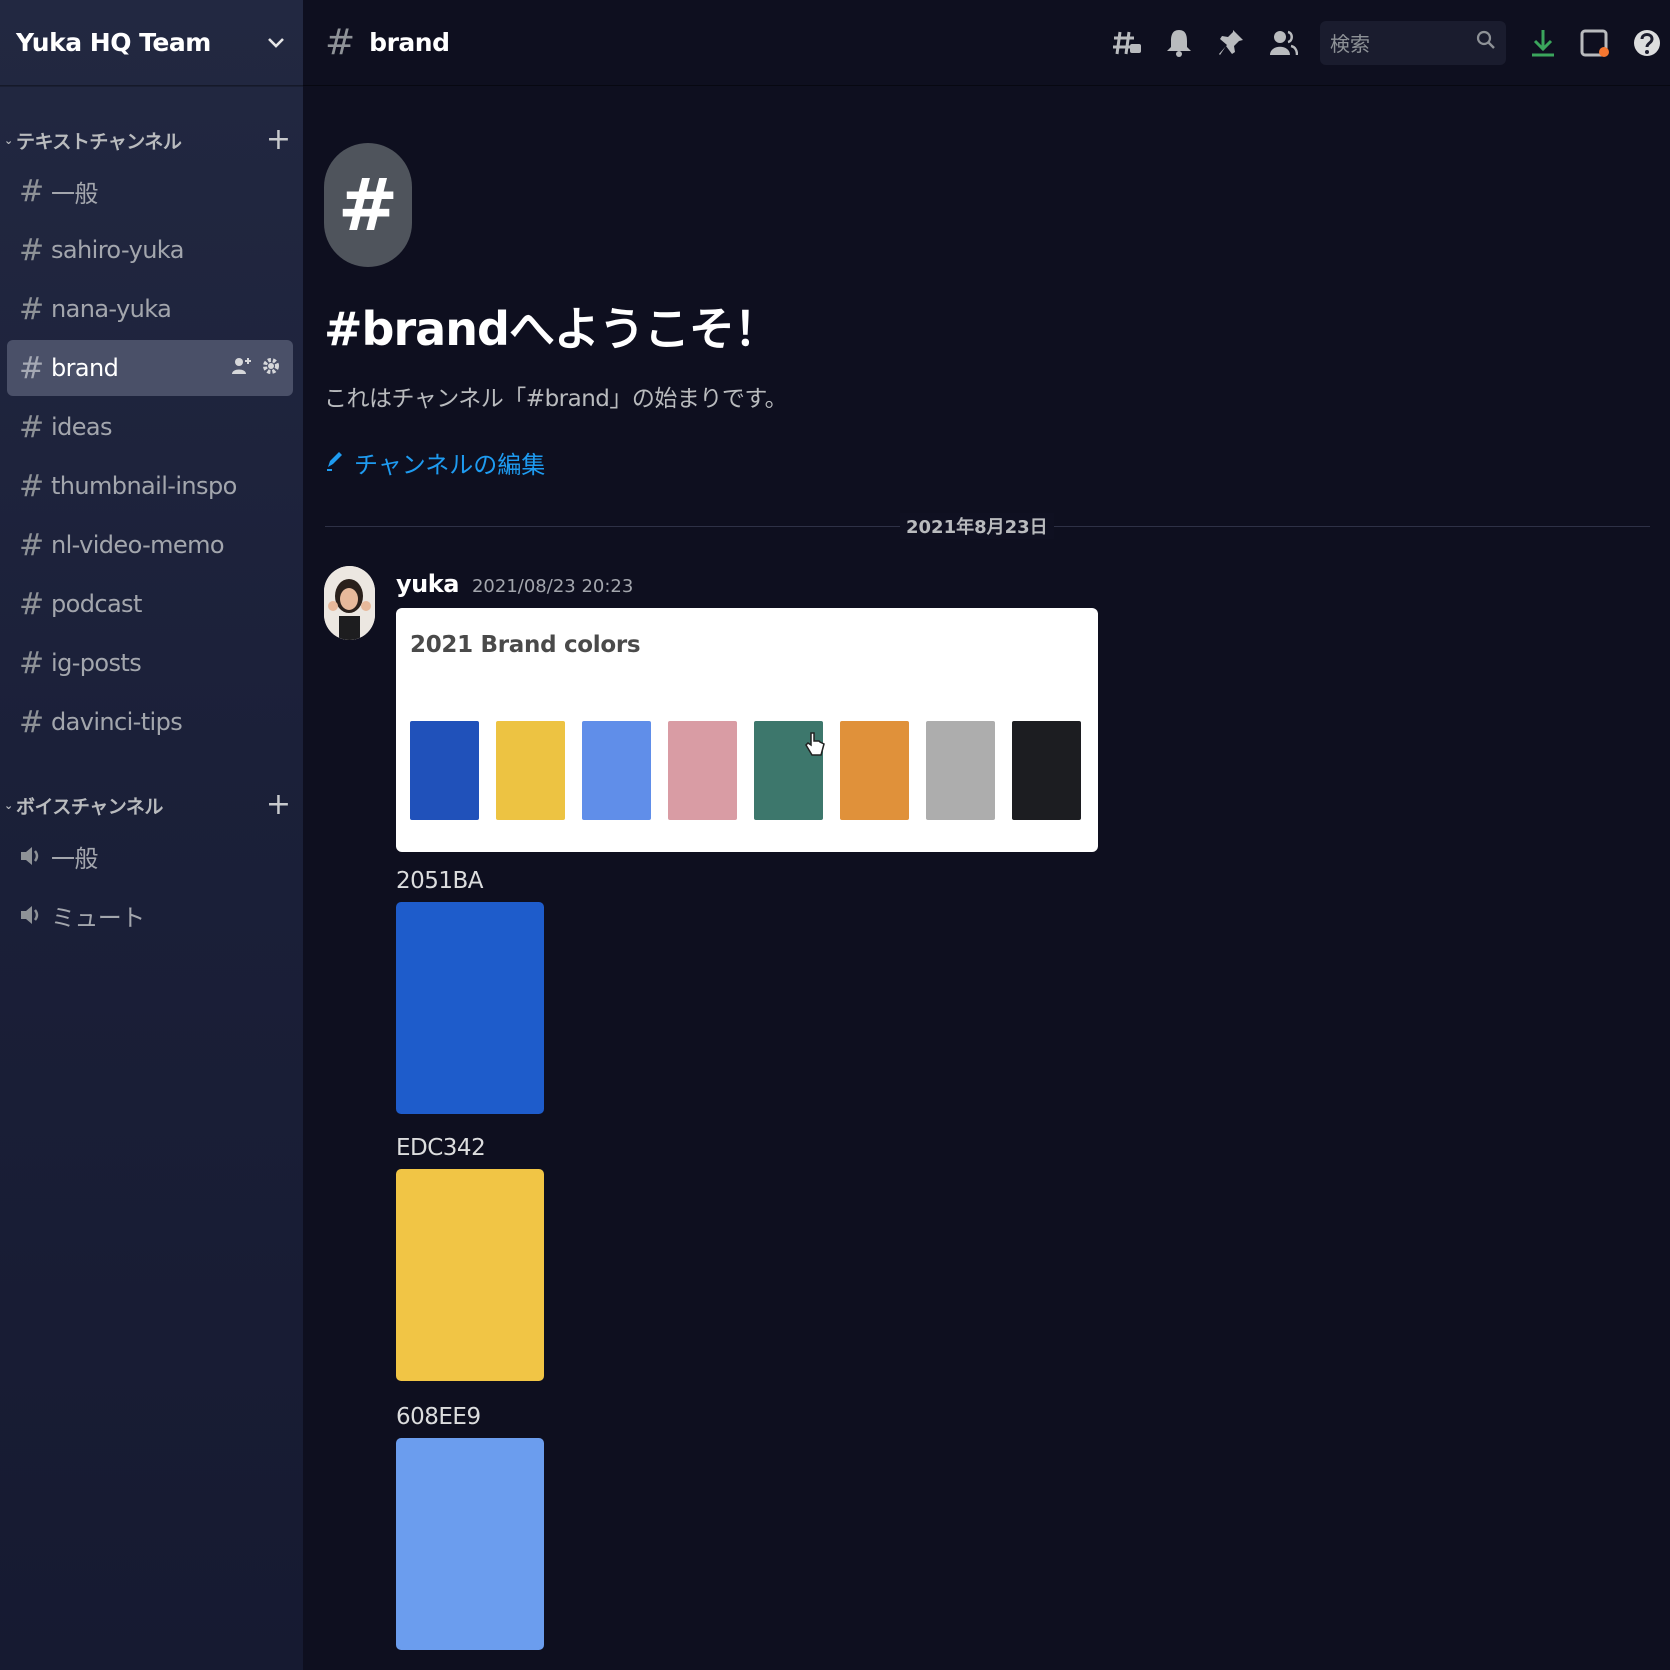 The width and height of the screenshot is (1670, 1670). What do you see at coordinates (1179, 43) in the screenshot?
I see `bell-icon` at bounding box center [1179, 43].